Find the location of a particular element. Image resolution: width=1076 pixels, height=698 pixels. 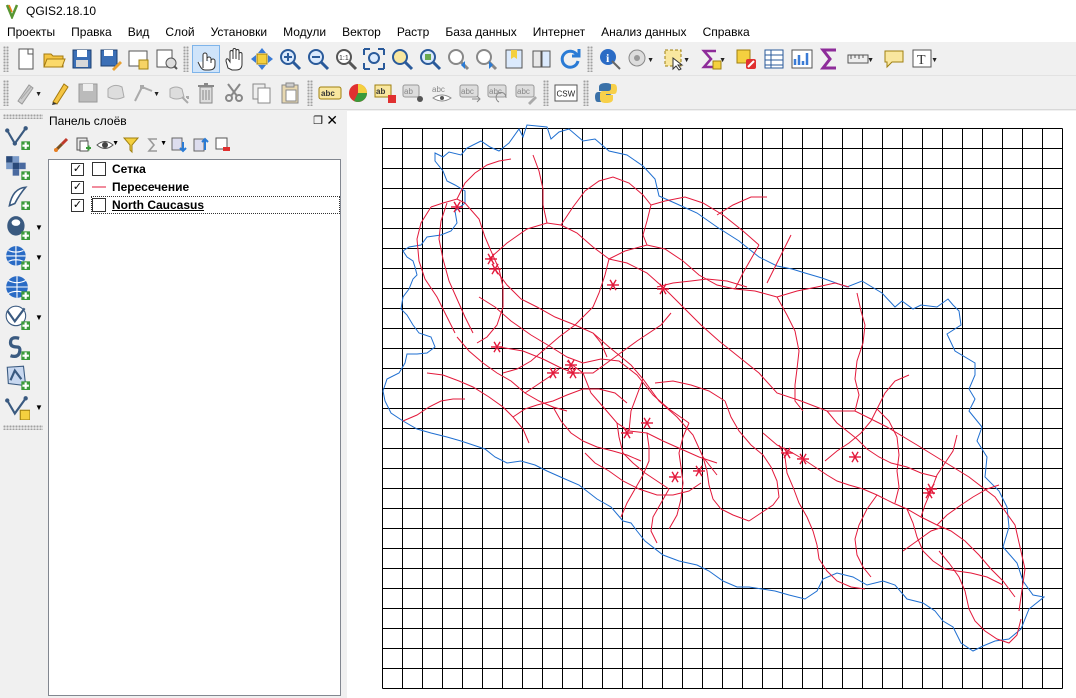

menu-item: Анализ данных is located at coordinates (643, 32).